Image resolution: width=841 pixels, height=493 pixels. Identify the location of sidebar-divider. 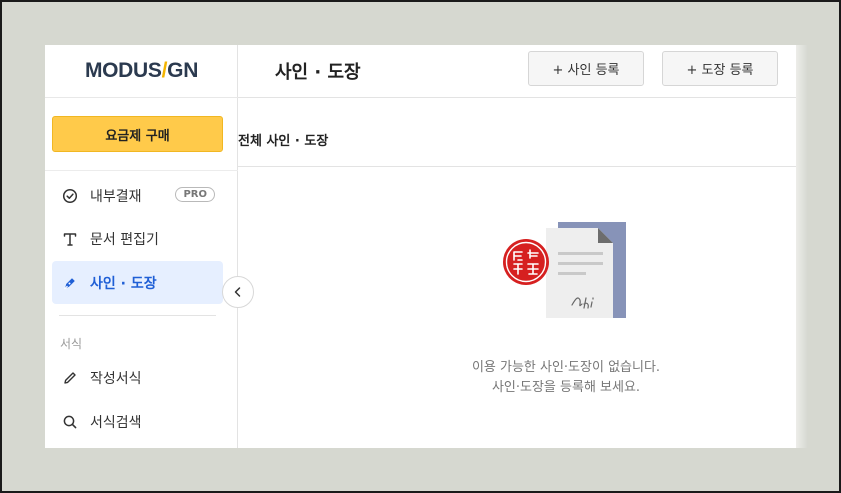
(141, 170).